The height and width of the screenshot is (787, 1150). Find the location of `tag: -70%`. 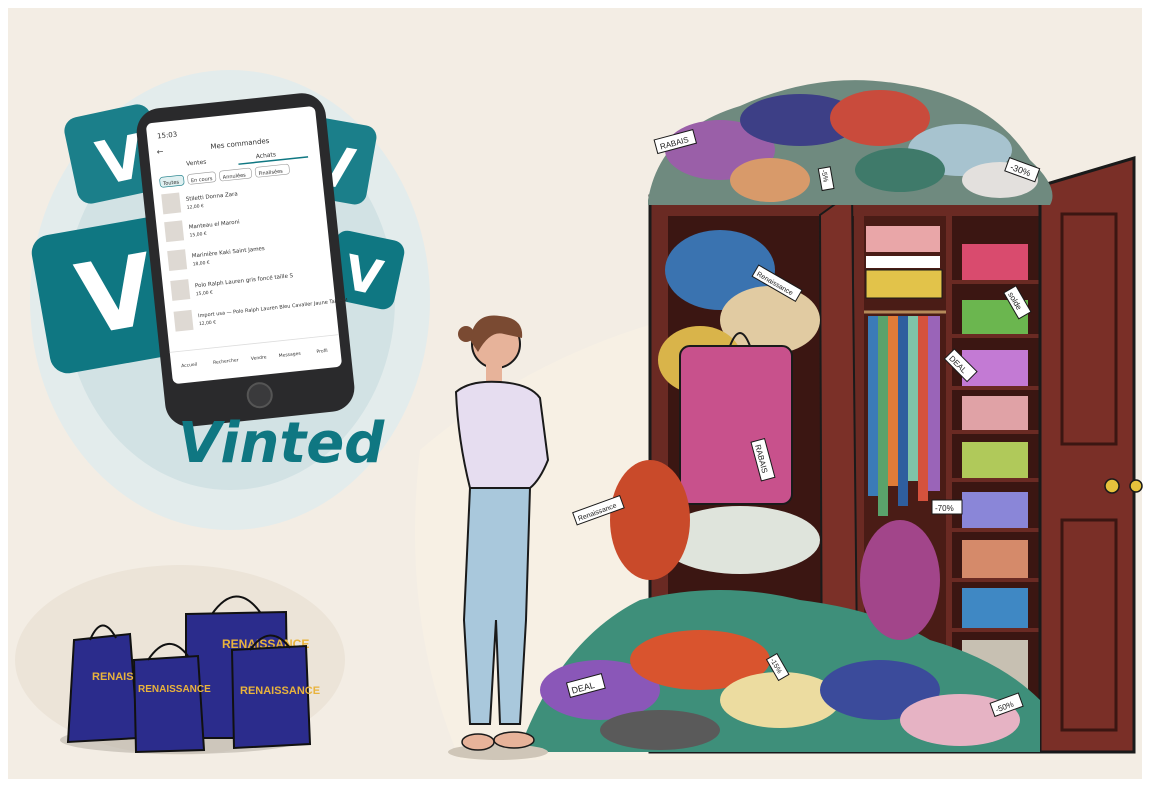

tag: -70% is located at coordinates (947, 507).